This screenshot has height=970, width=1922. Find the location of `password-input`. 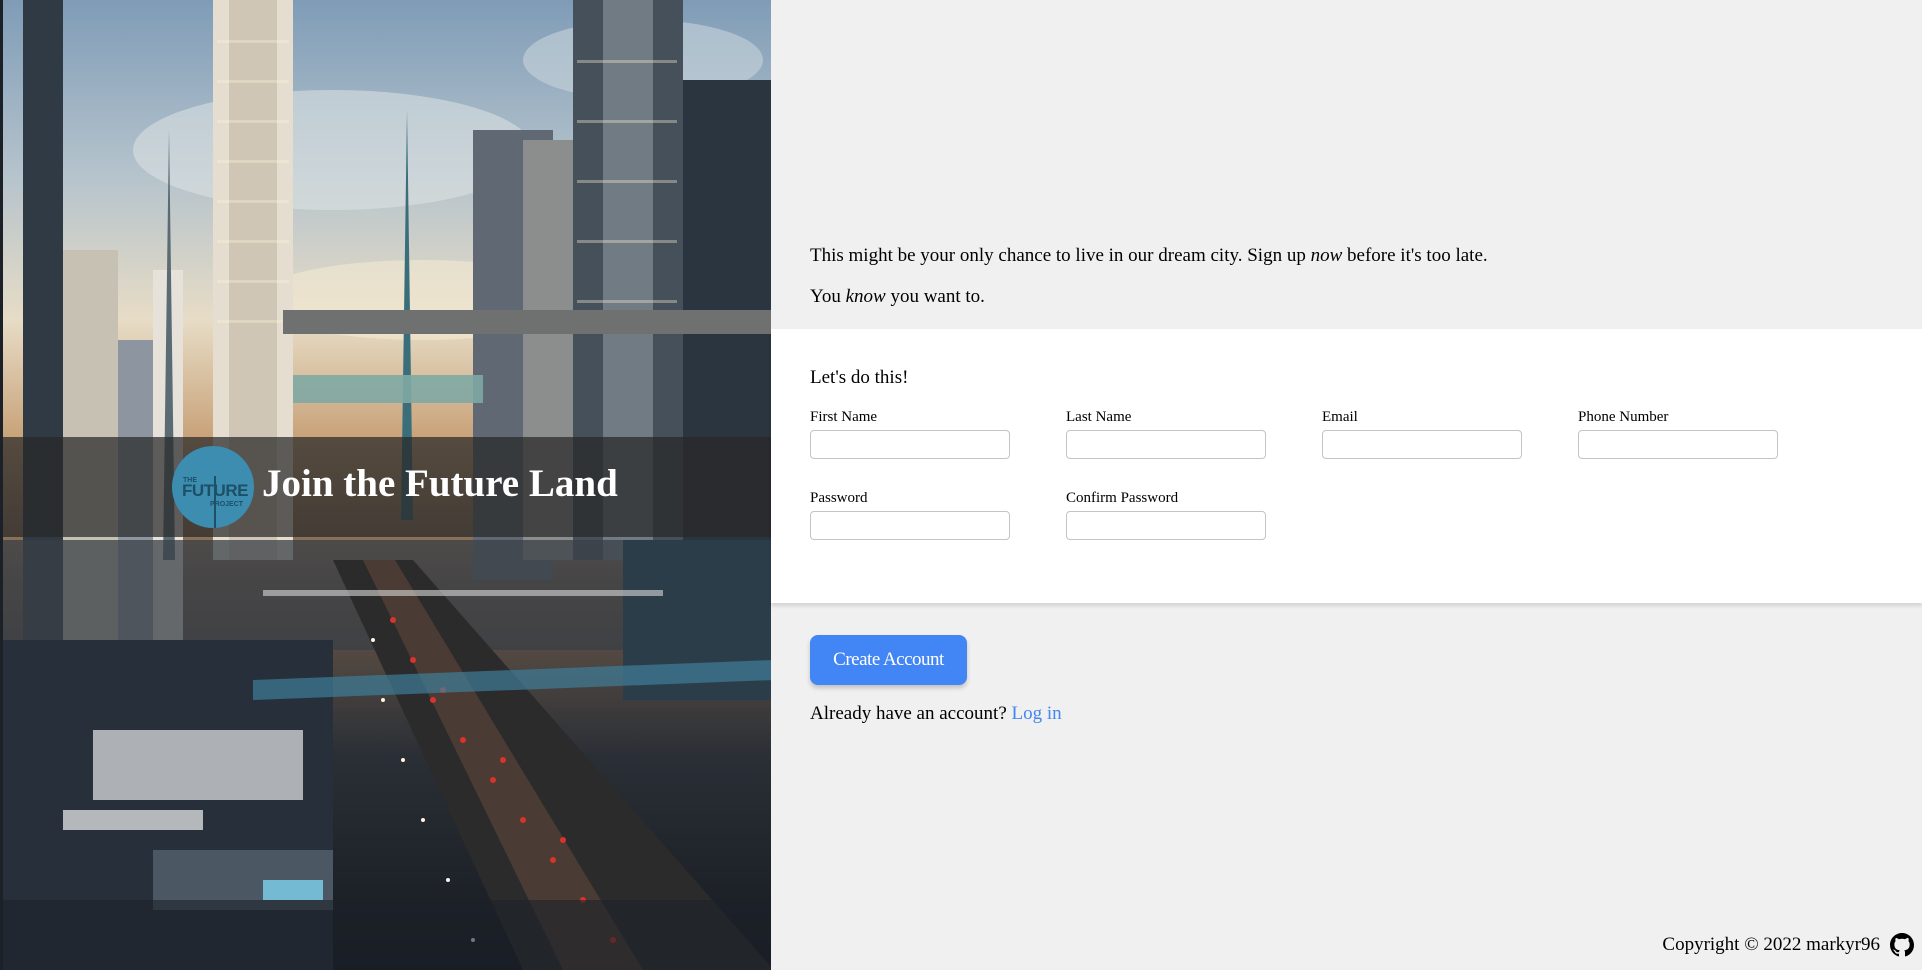

password-input is located at coordinates (910, 525).